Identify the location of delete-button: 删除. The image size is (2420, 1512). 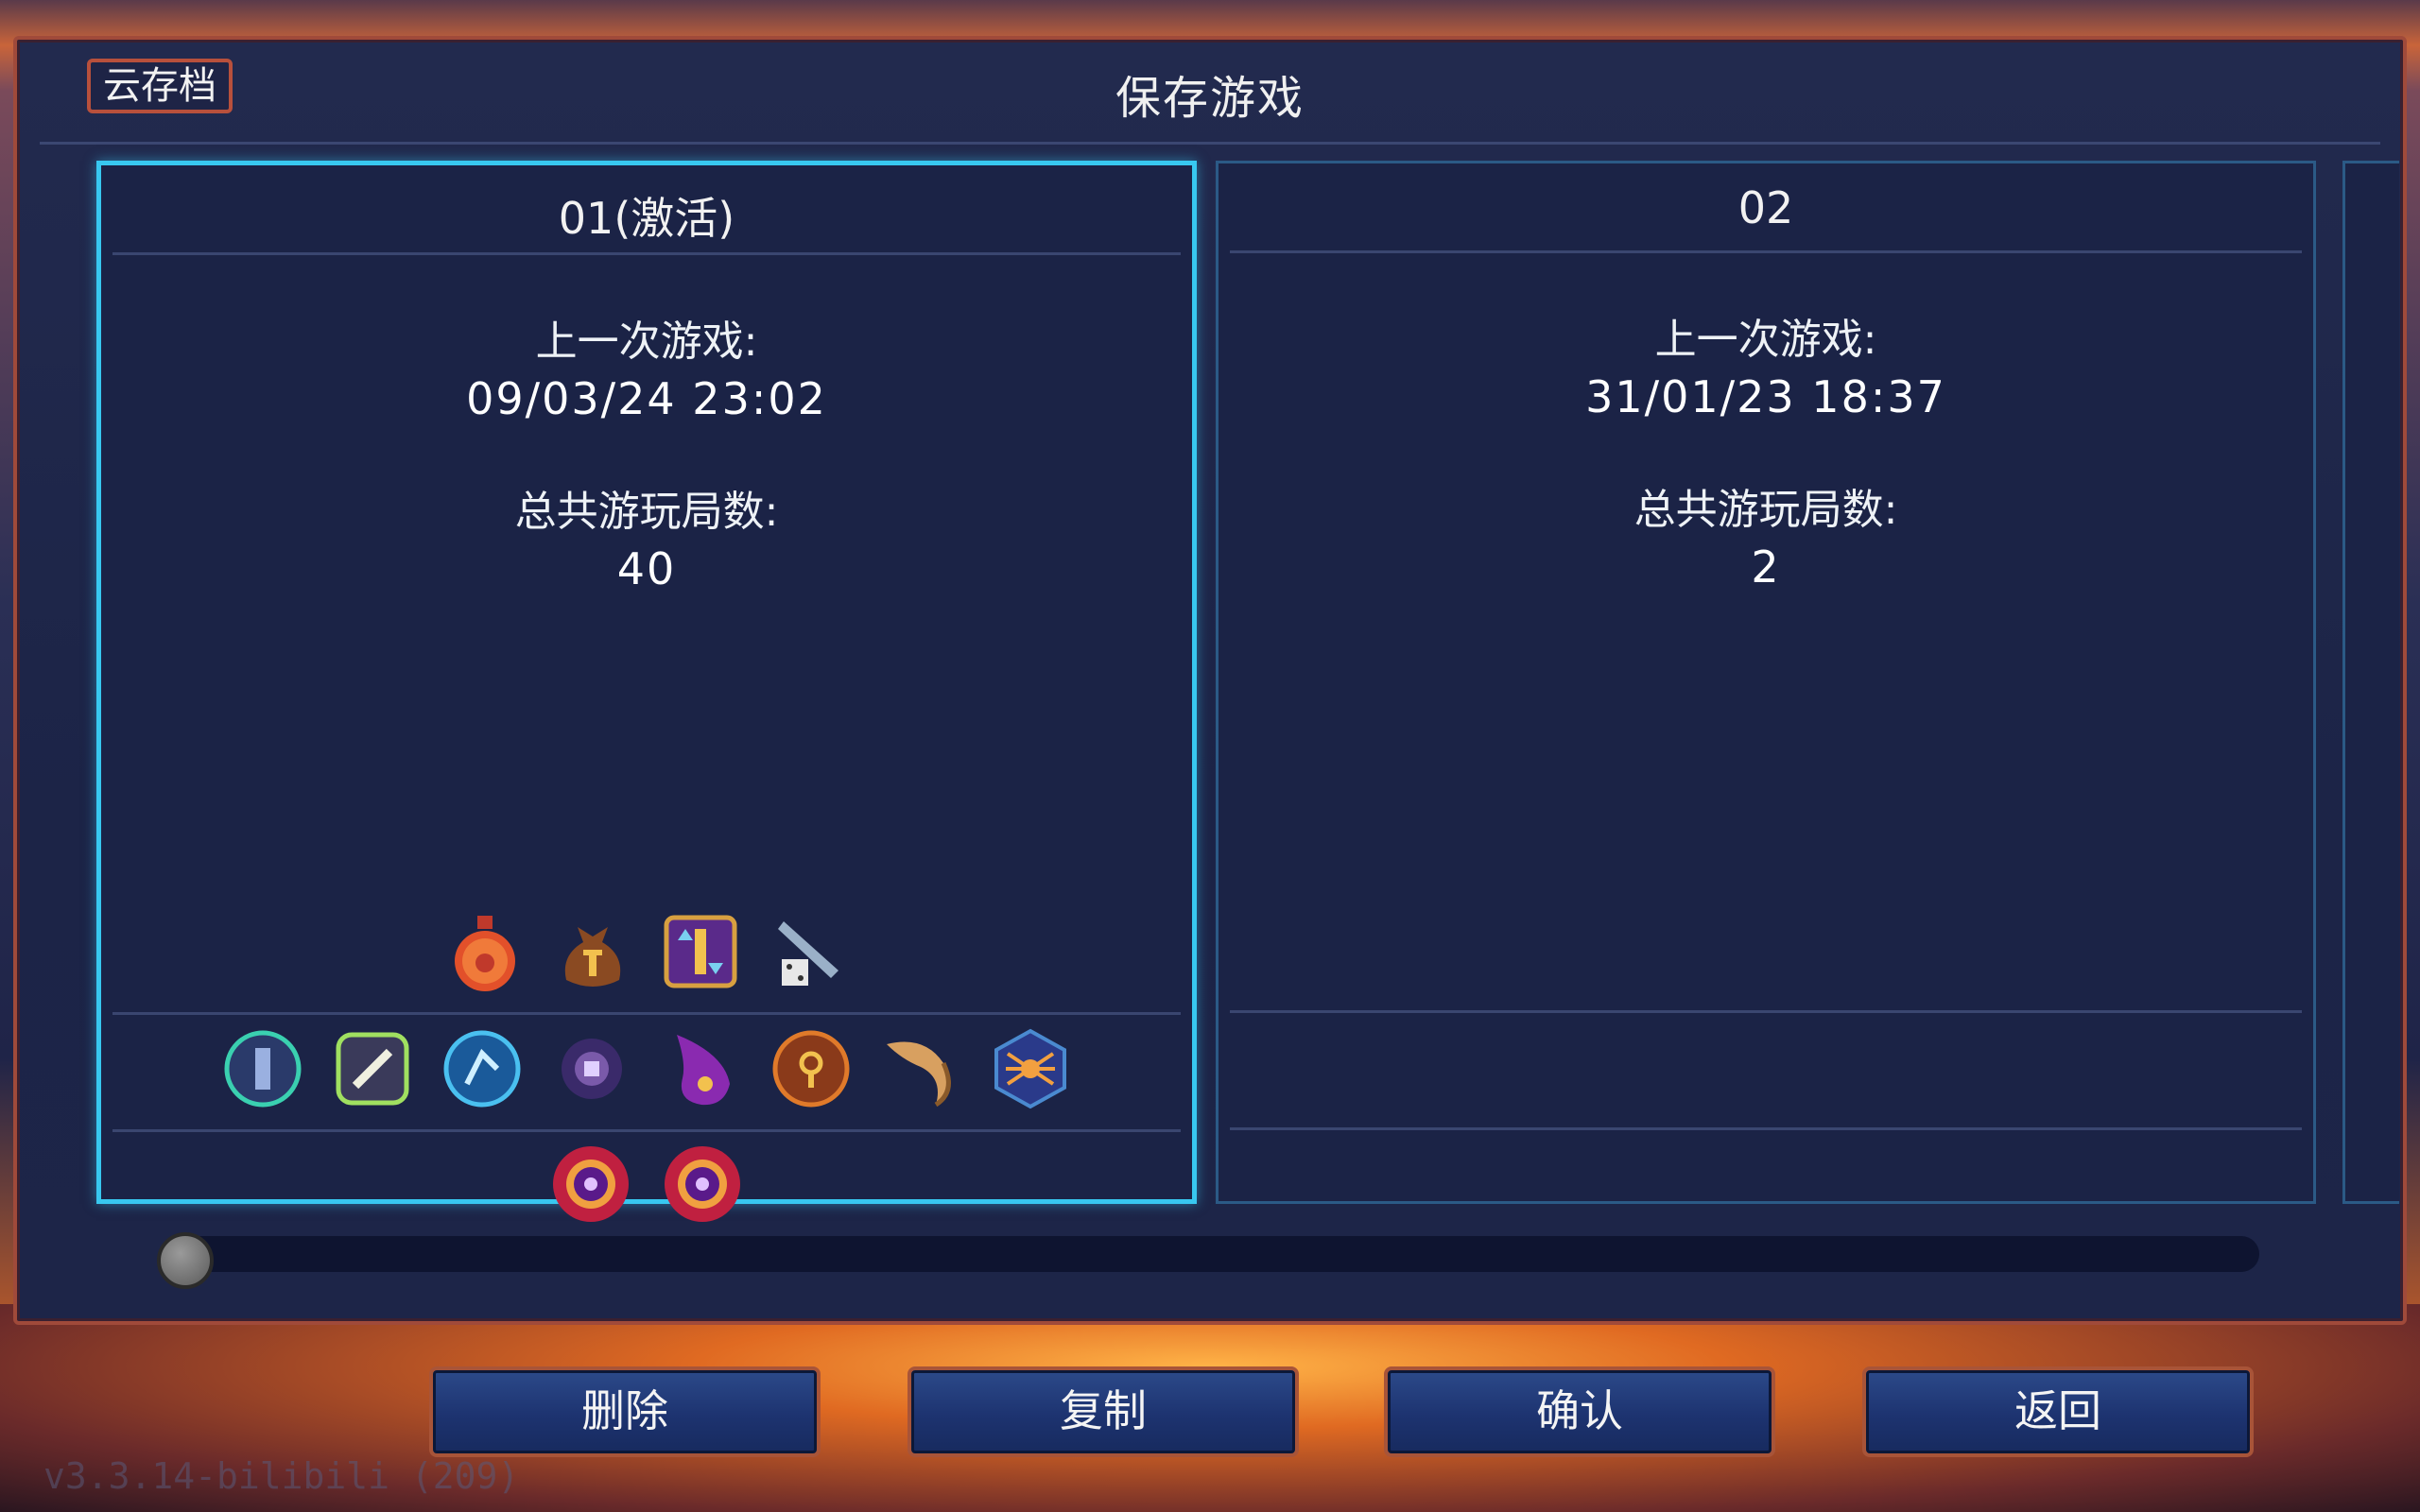
(625, 1411).